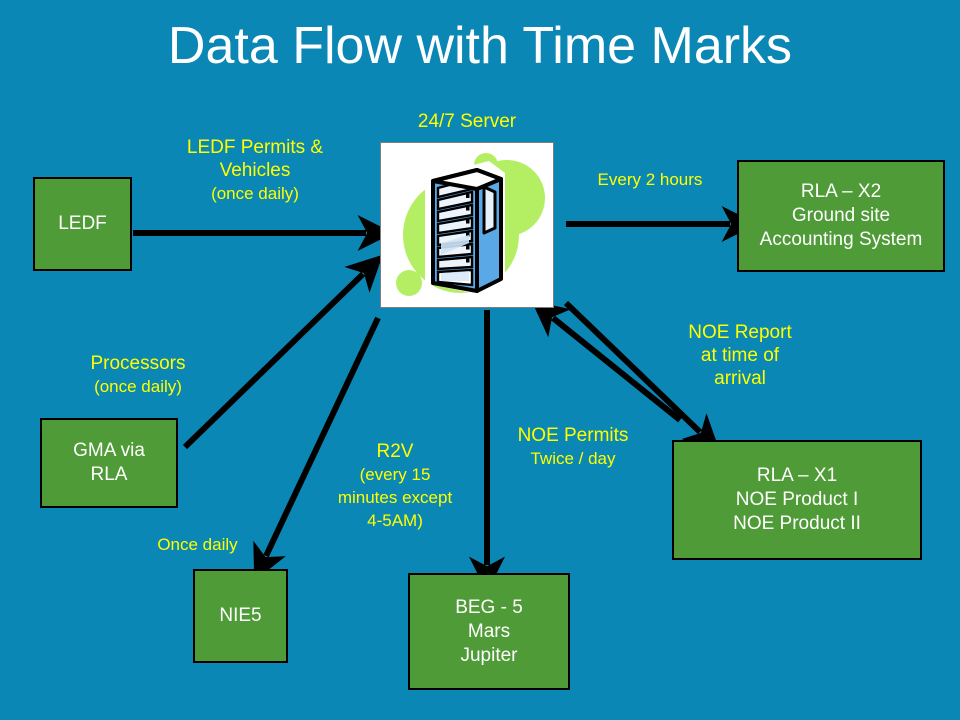 The image size is (960, 720). I want to click on node-nie5-line-1: NIE5, so click(240, 615).